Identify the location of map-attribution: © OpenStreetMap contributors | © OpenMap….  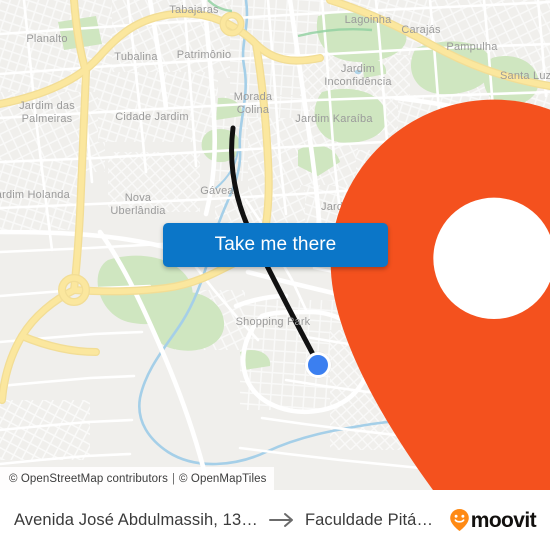
(137, 478).